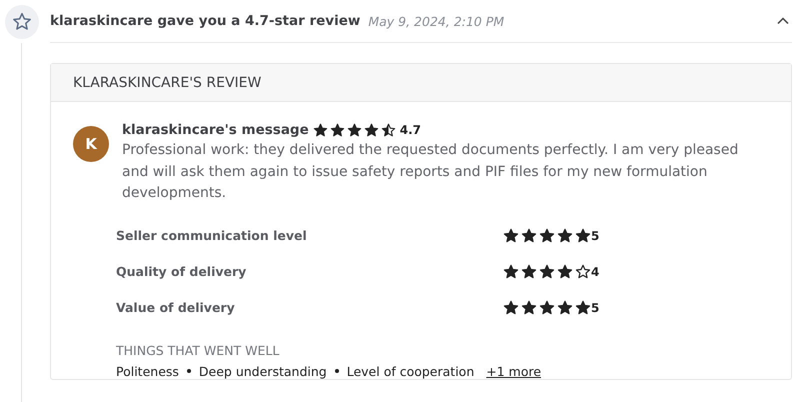 This screenshot has height=402, width=800. Describe the element at coordinates (212, 235) in the screenshot. I see `rating-label: Seller communication level` at that location.